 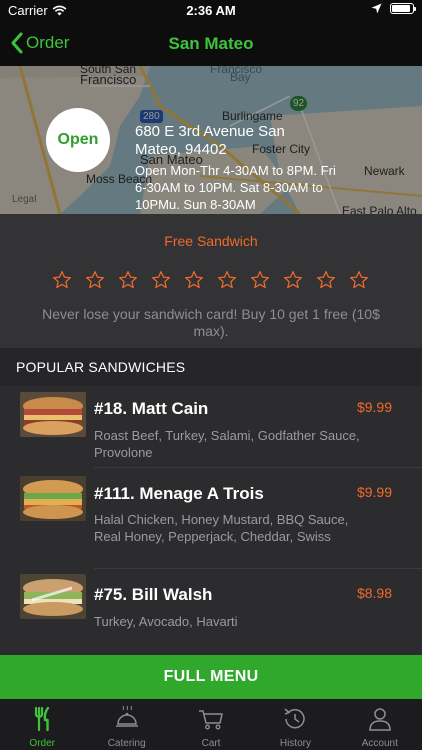 I want to click on cloche-icon, so click(x=126, y=716).